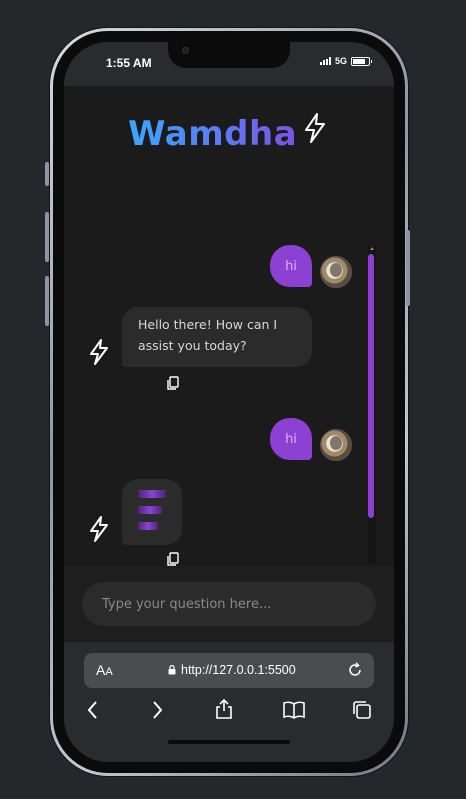 Image resolution: width=466 pixels, height=799 pixels. Describe the element at coordinates (340, 61) in the screenshot. I see `network-label: 5G` at that location.